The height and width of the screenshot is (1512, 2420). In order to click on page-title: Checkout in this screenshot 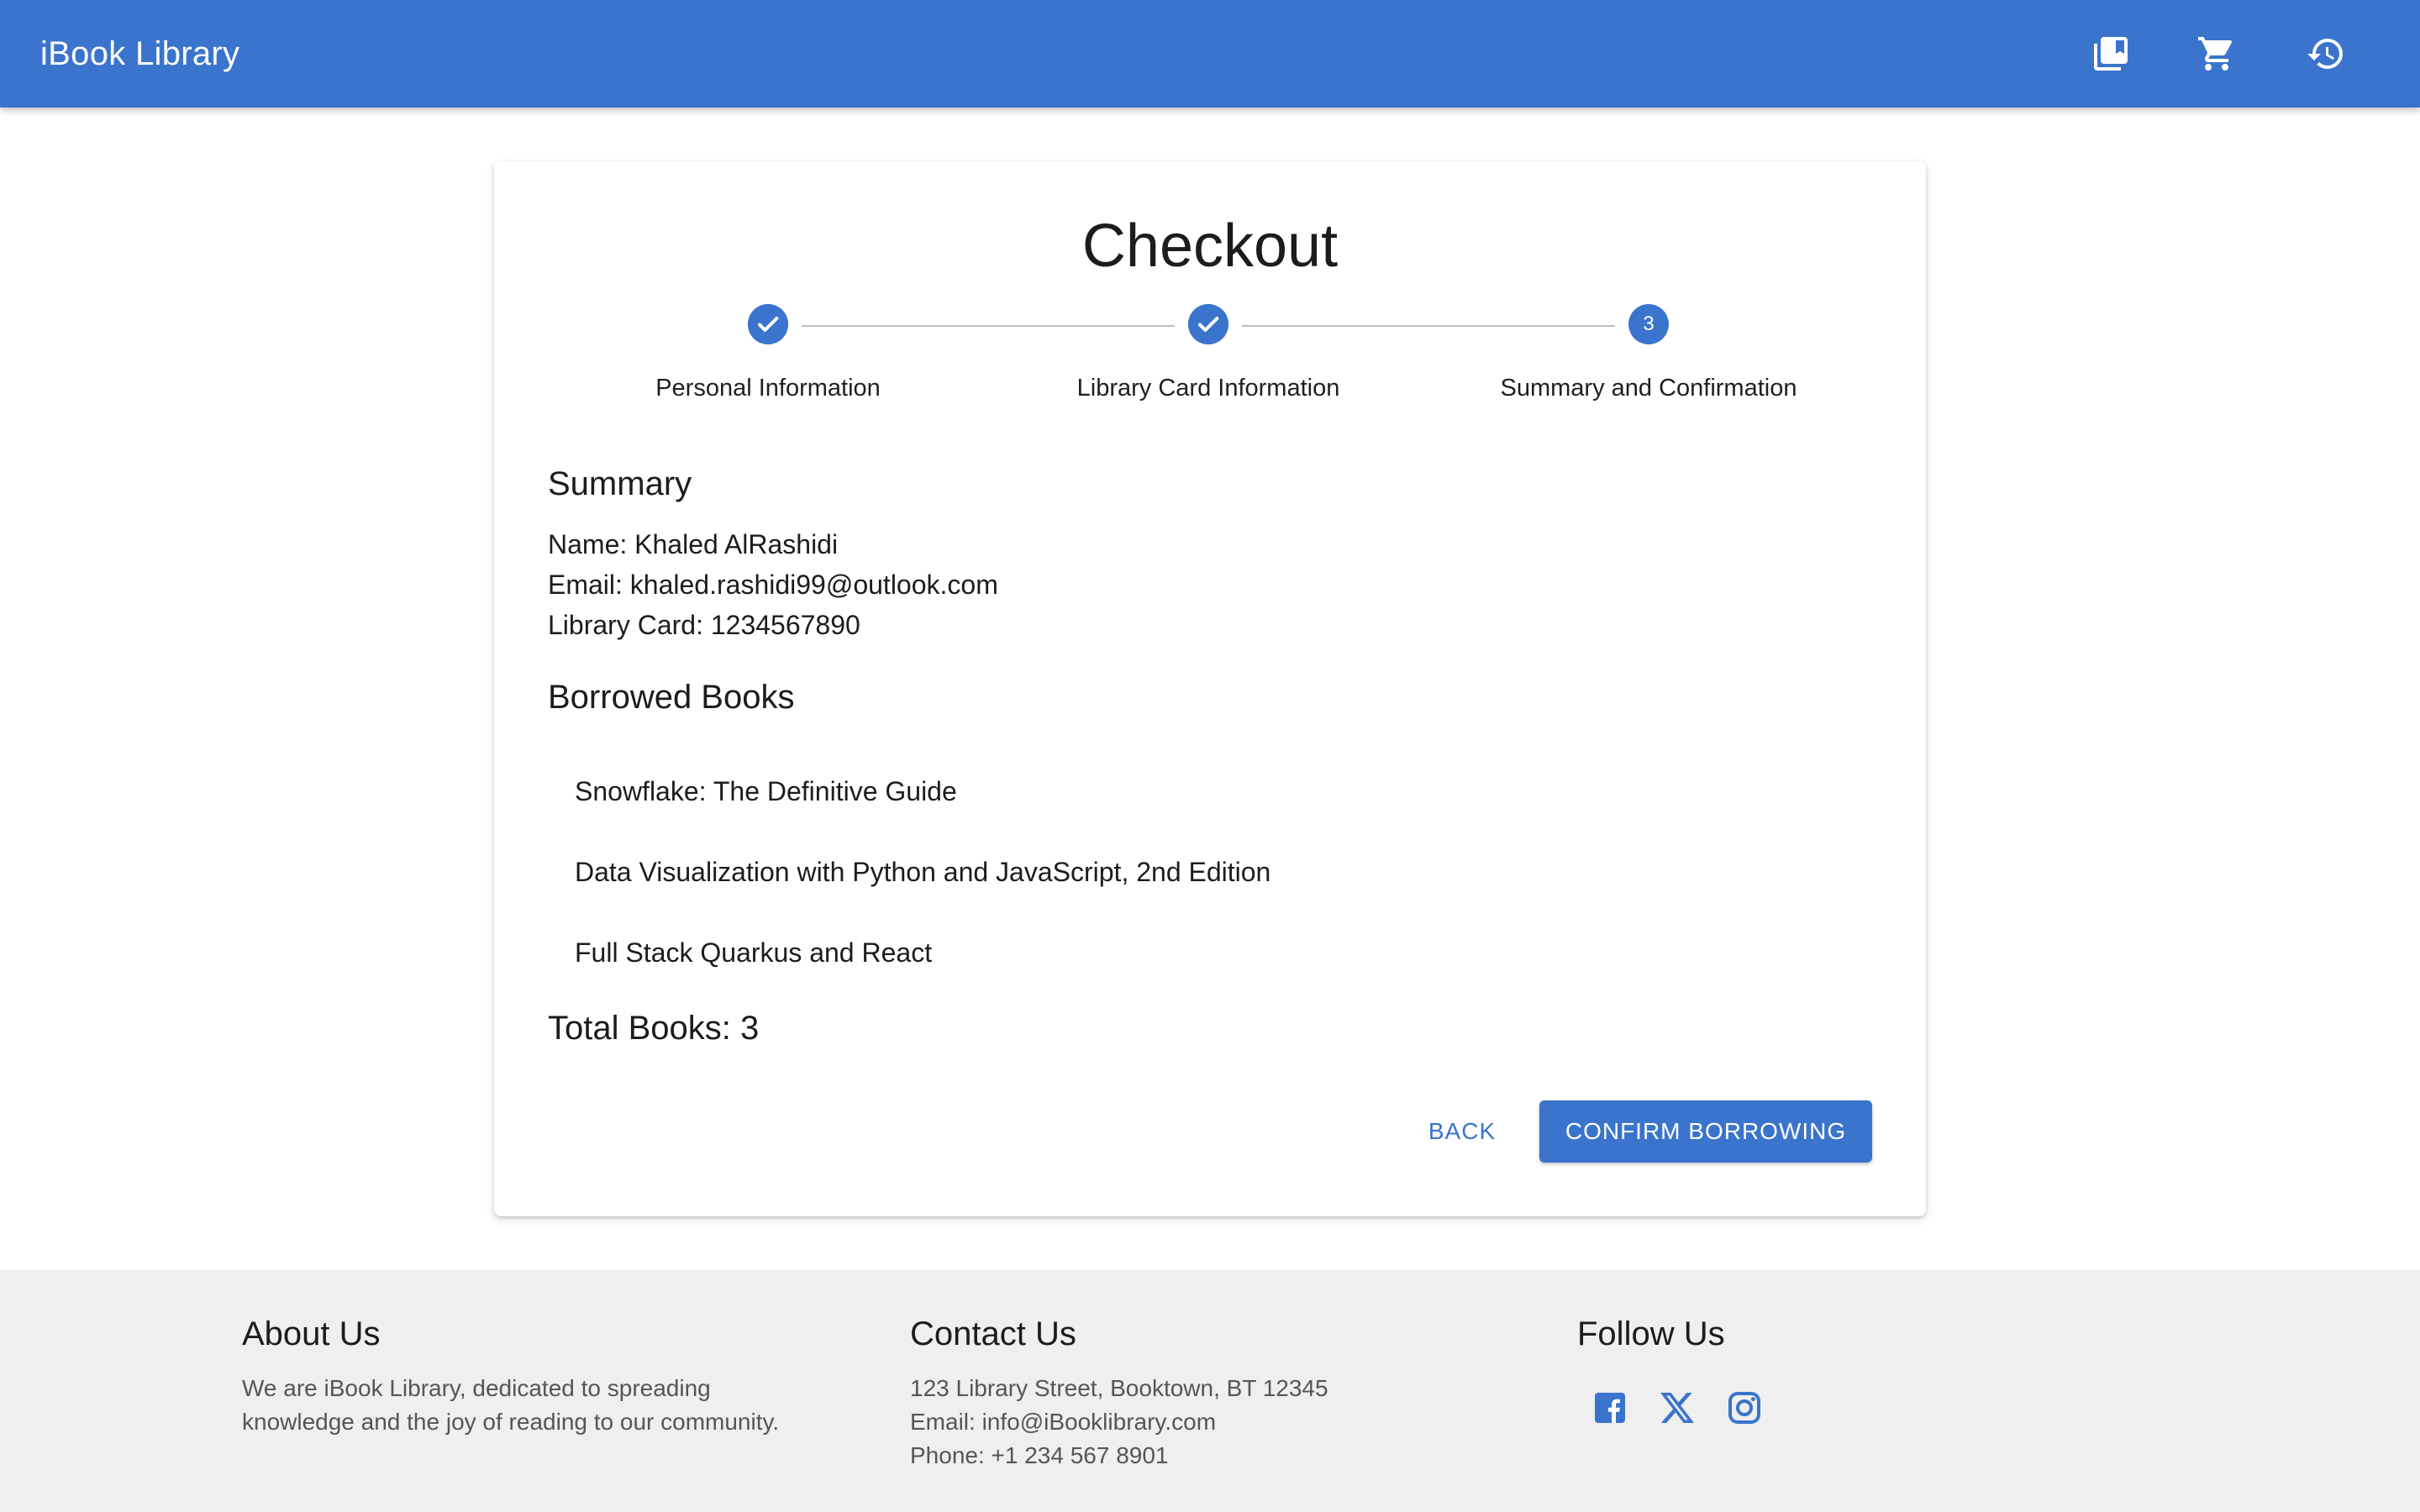, I will do `click(1210, 246)`.